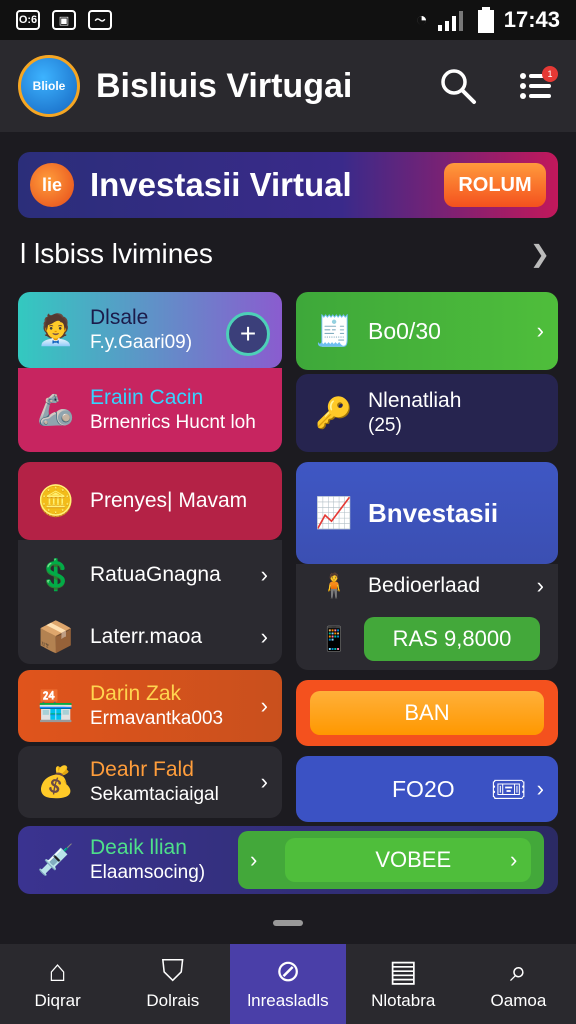 The height and width of the screenshot is (1024, 576). I want to click on coins-icon: 🪙, so click(56, 501).